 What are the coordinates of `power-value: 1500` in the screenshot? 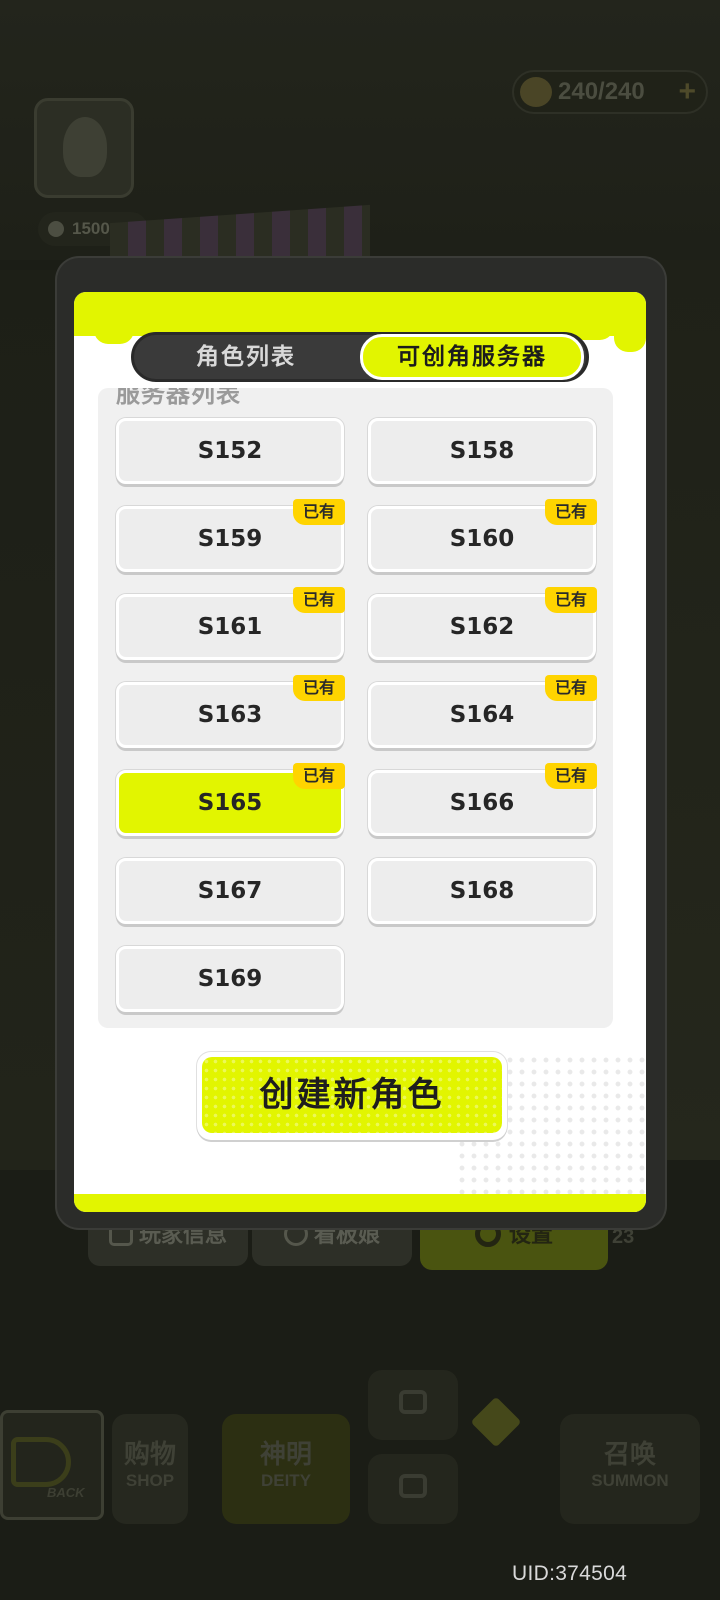 It's located at (91, 228).